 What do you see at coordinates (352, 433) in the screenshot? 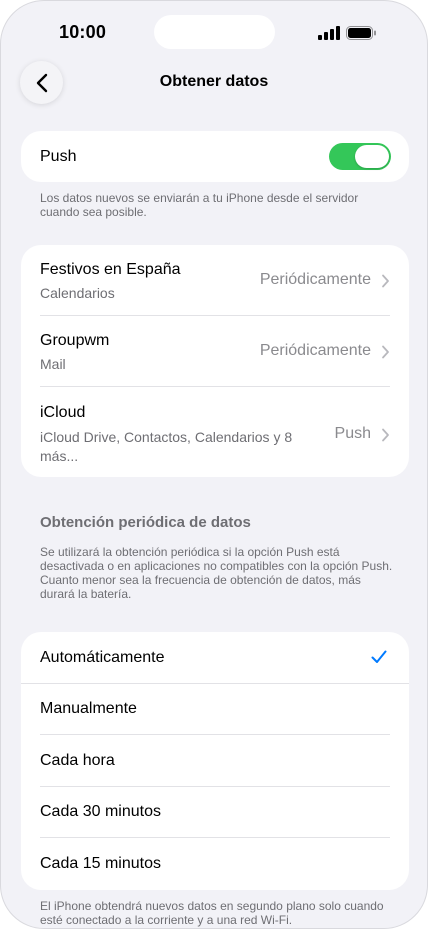
I see `account-fetch-value: Push` at bounding box center [352, 433].